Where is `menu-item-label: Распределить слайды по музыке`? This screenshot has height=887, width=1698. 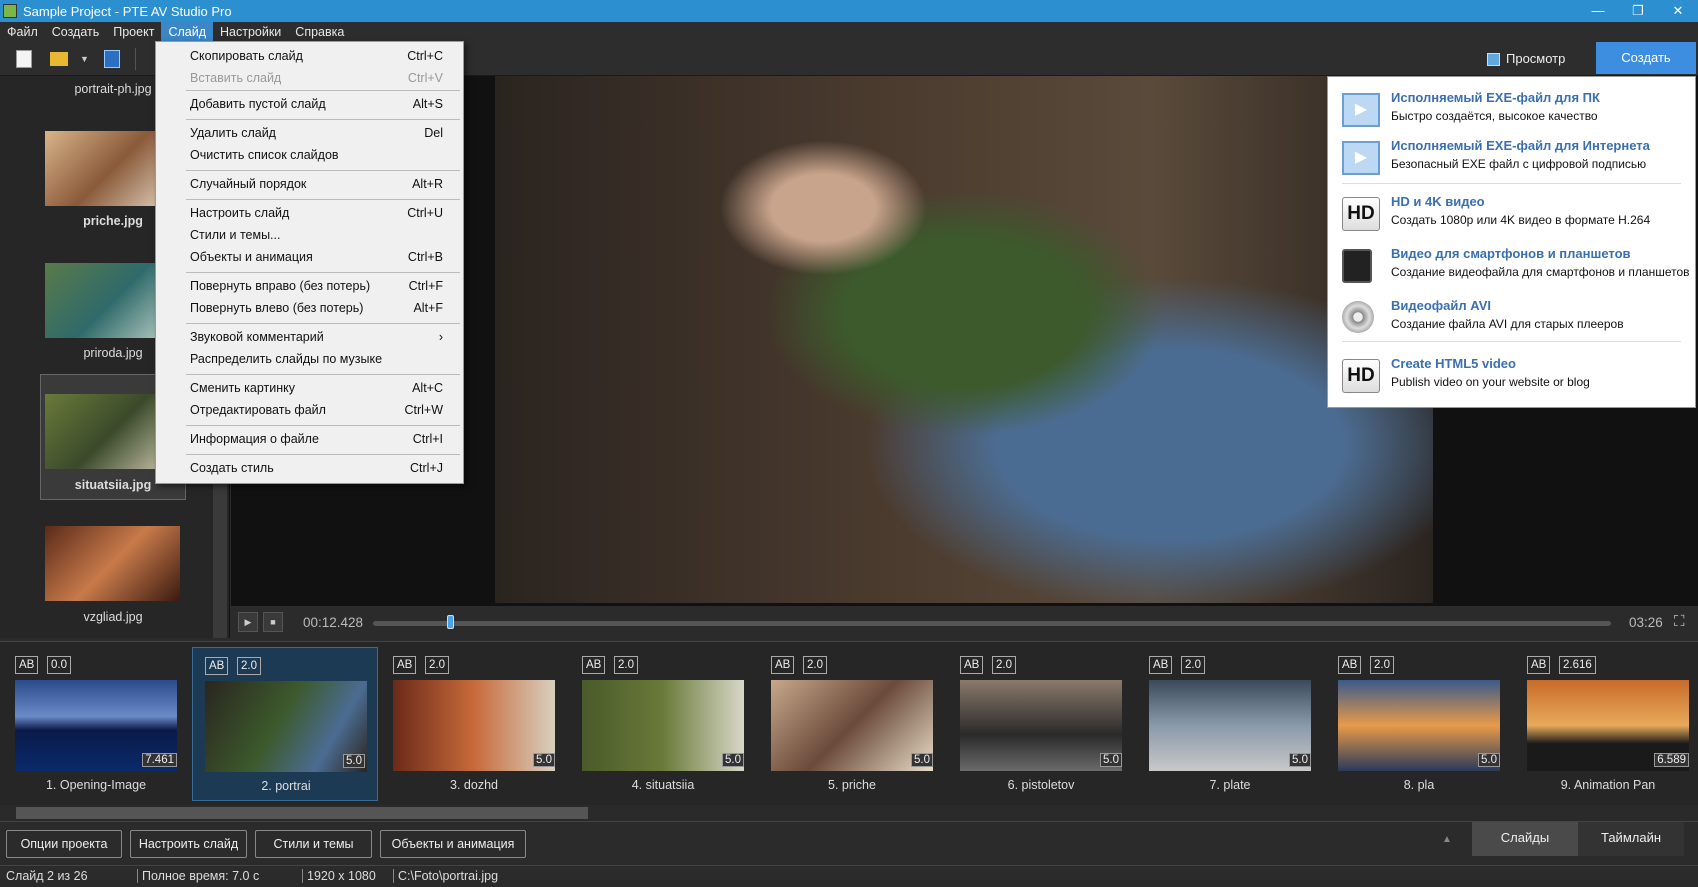 menu-item-label: Распределить слайды по музыке is located at coordinates (286, 359).